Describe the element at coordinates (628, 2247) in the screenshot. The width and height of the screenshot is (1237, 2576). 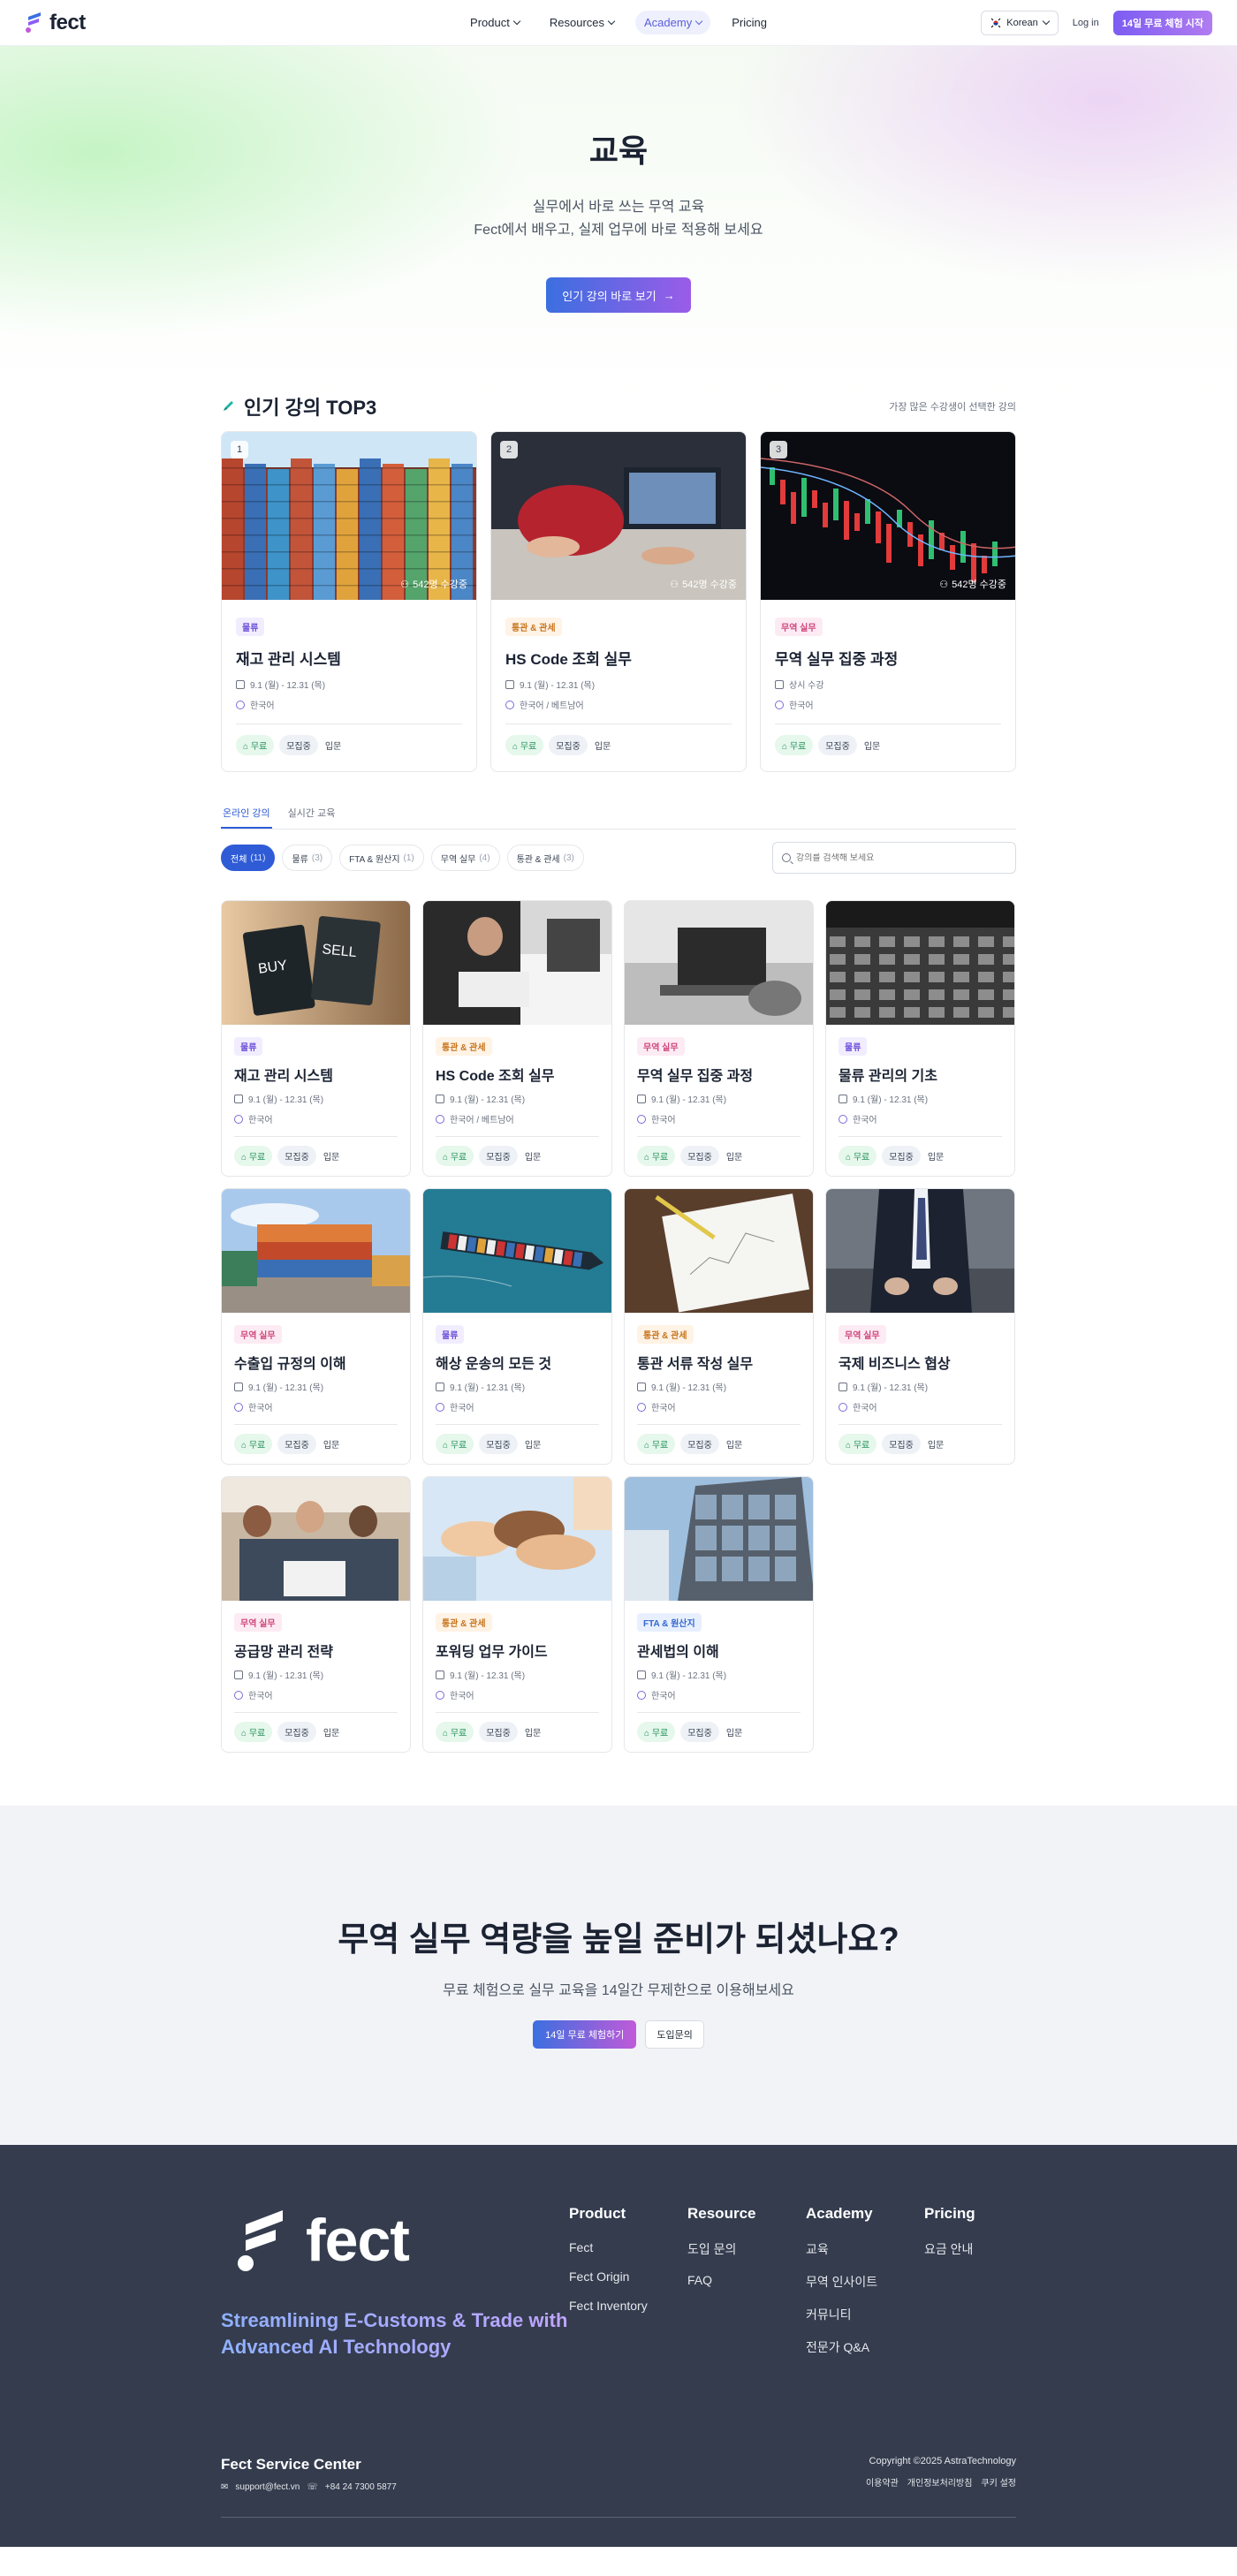
I see `footer-link: Fect` at that location.